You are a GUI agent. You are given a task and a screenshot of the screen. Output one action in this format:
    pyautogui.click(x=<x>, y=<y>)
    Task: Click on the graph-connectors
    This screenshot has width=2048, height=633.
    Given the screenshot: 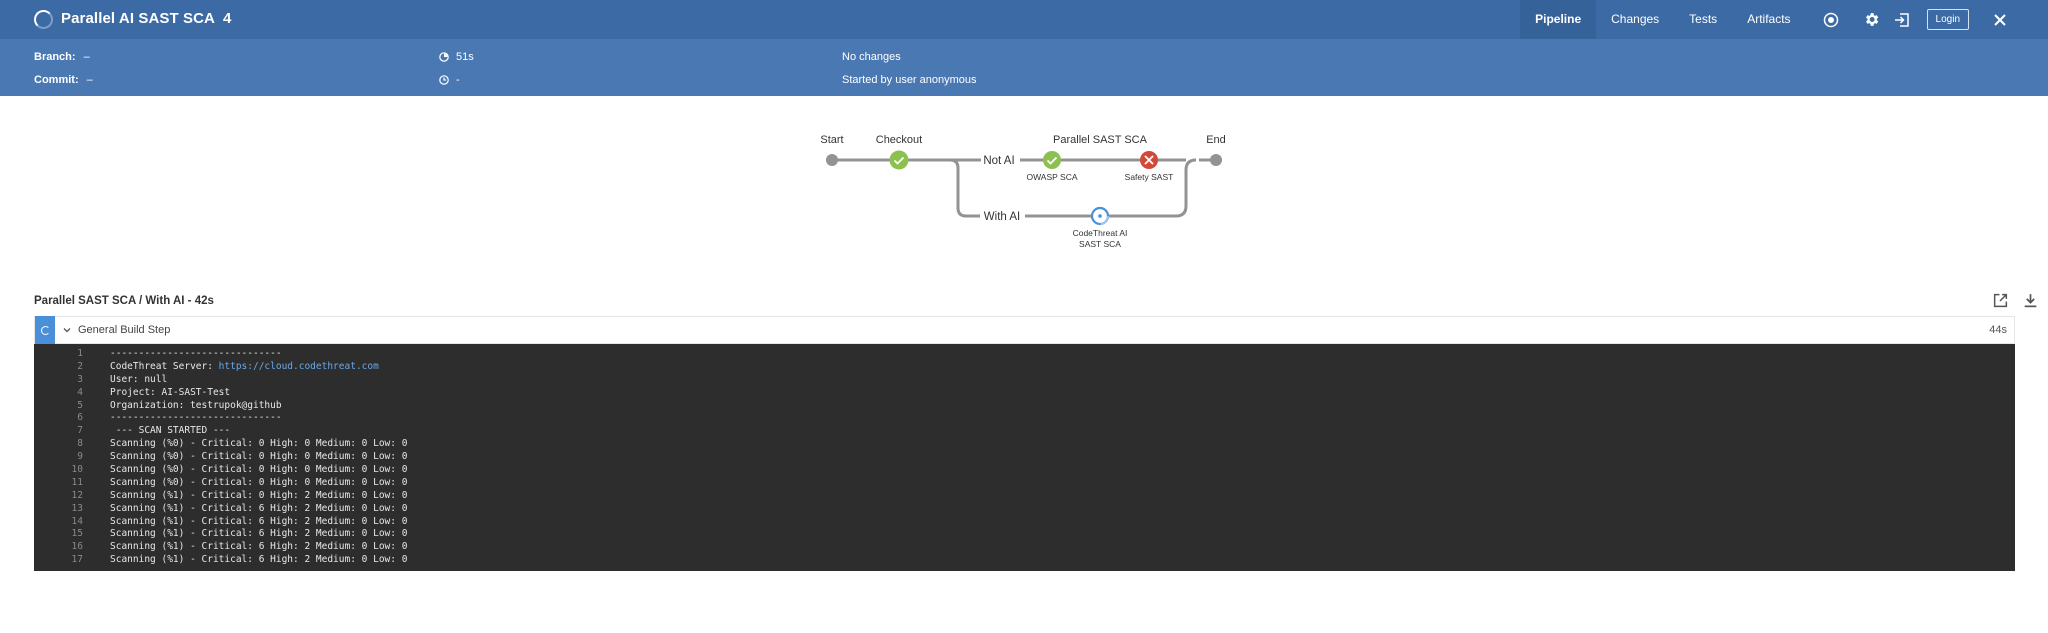 What is the action you would take?
    pyautogui.click(x=1024, y=188)
    